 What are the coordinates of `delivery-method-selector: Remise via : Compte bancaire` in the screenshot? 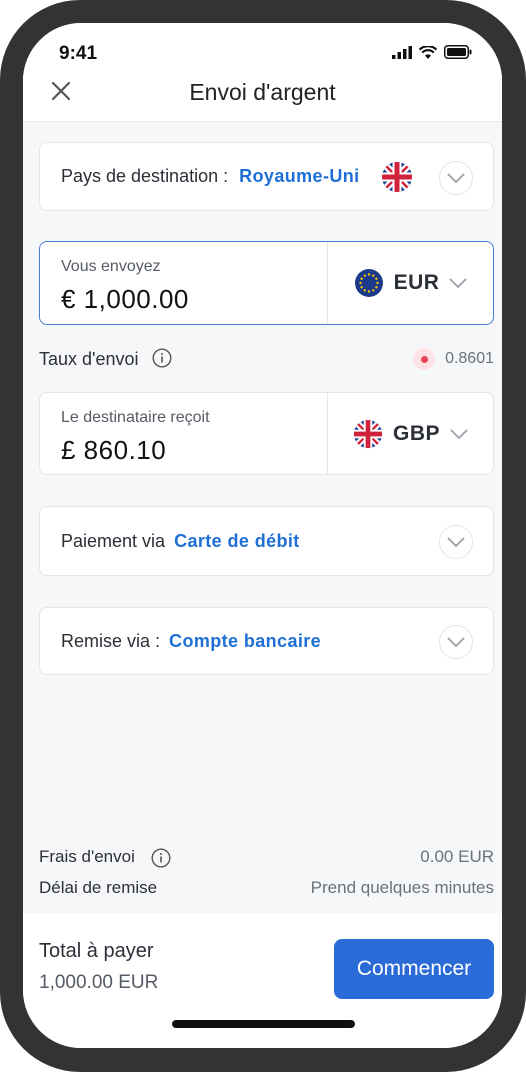 It's located at (266, 641).